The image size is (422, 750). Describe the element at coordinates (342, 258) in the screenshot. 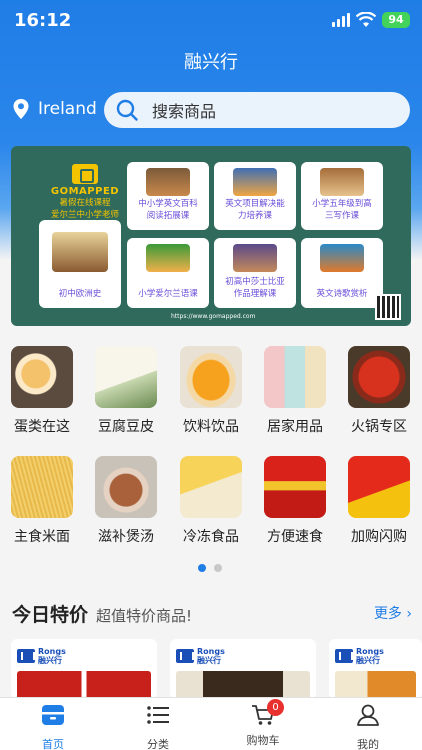

I see `kingfisher-image` at that location.